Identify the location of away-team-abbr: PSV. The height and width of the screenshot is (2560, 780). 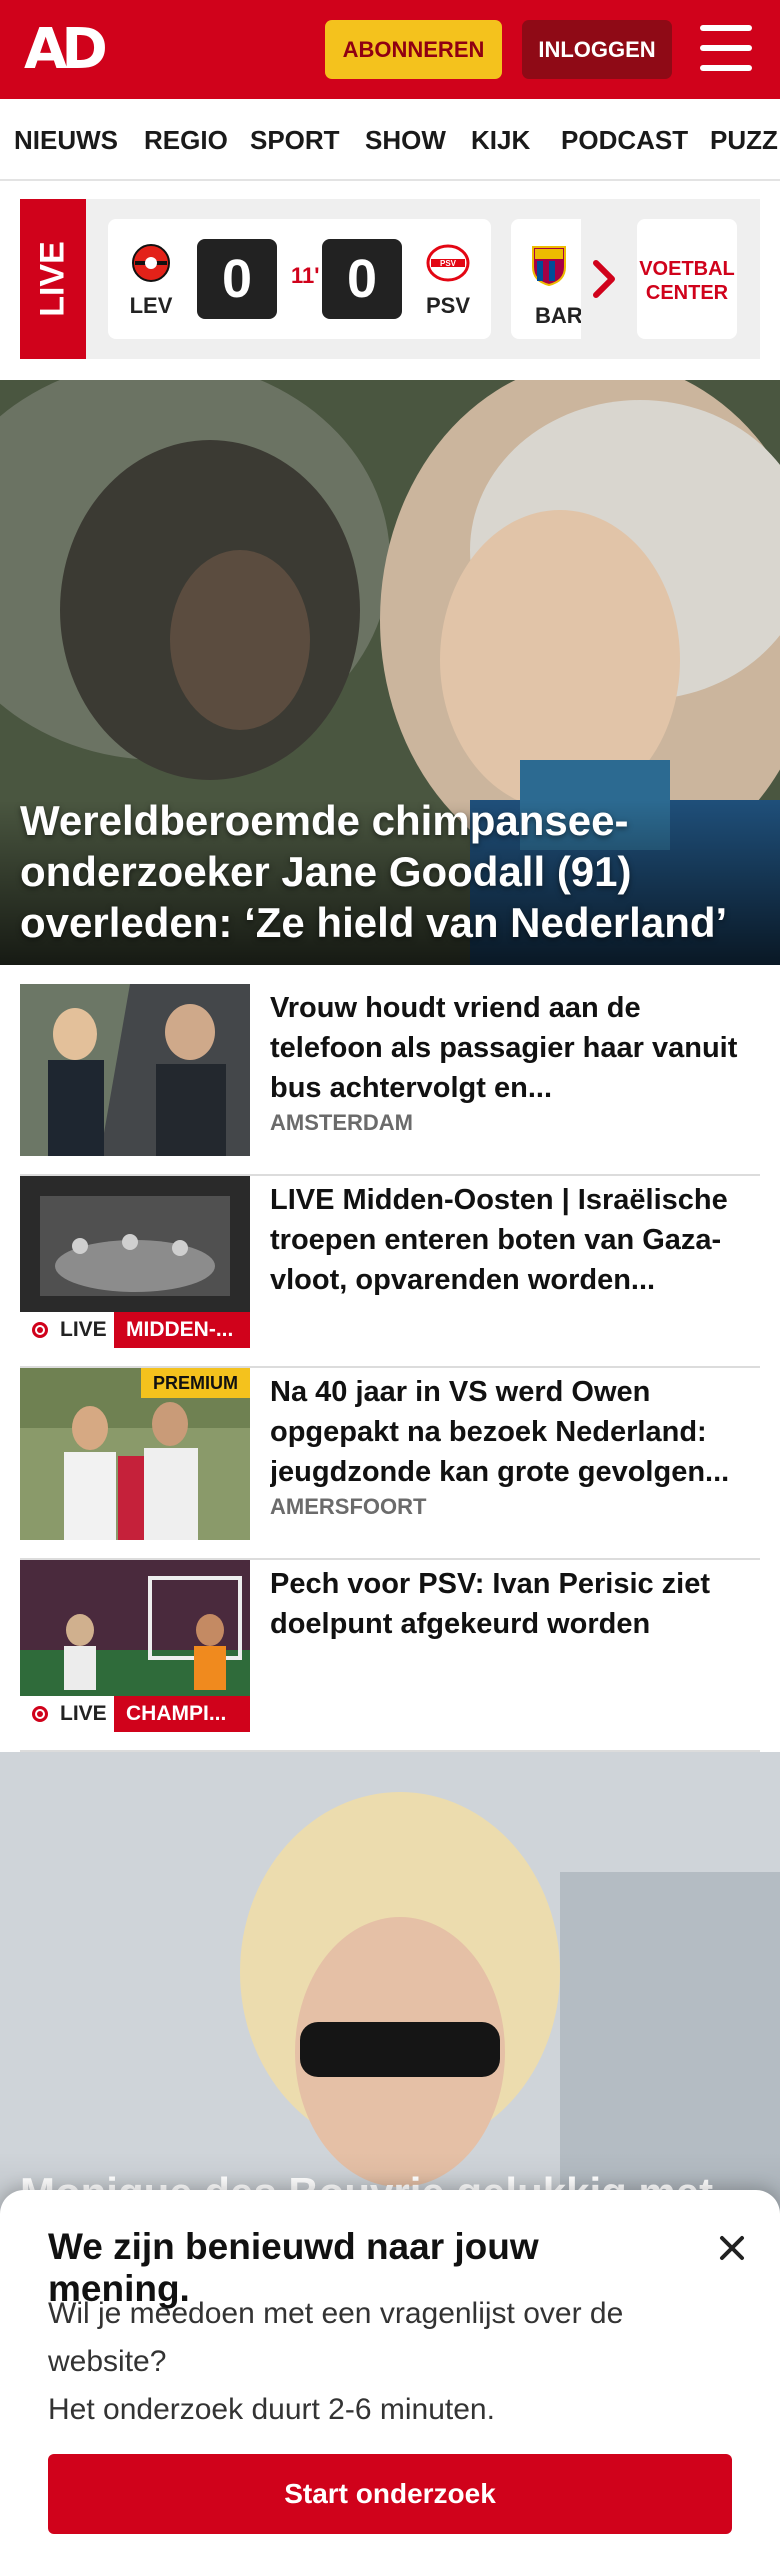
(448, 305).